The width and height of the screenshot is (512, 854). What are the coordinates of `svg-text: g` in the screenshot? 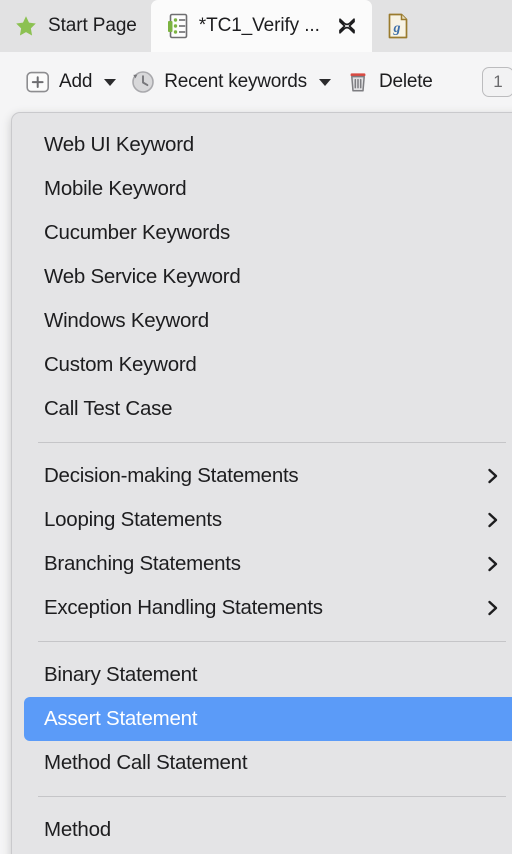 It's located at (396, 28).